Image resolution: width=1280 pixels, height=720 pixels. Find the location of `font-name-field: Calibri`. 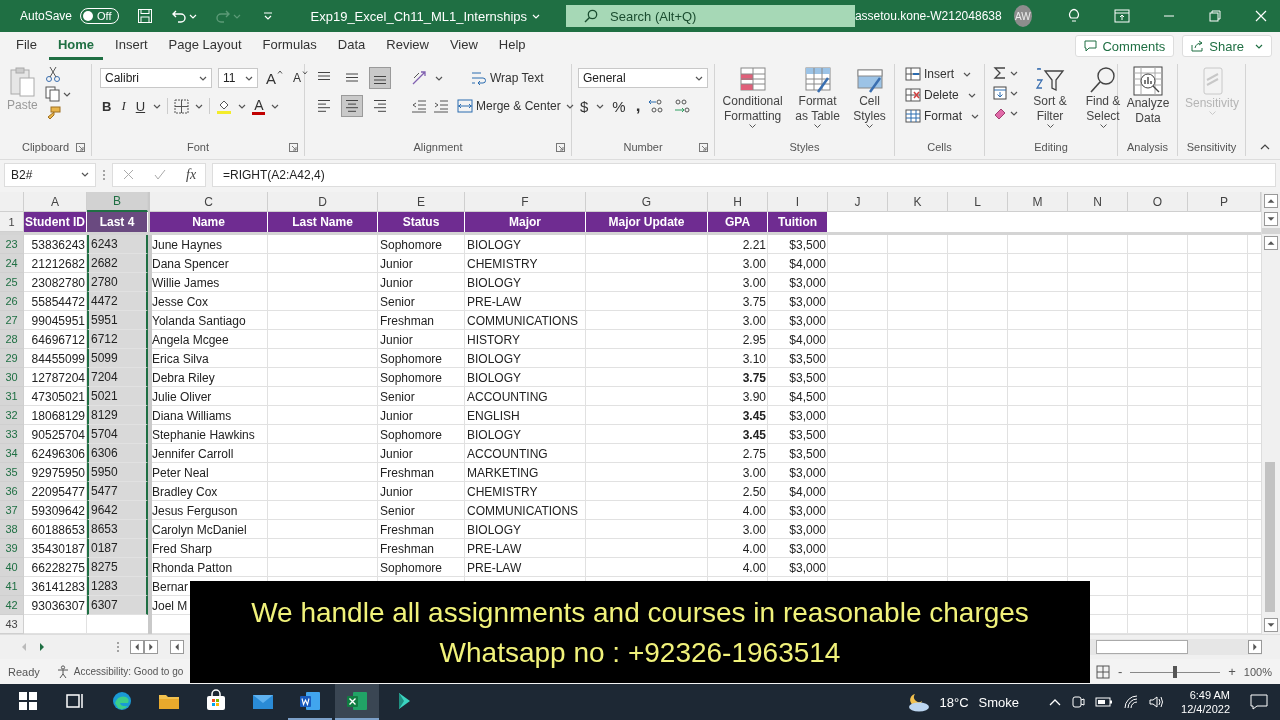

font-name-field: Calibri is located at coordinates (156, 78).